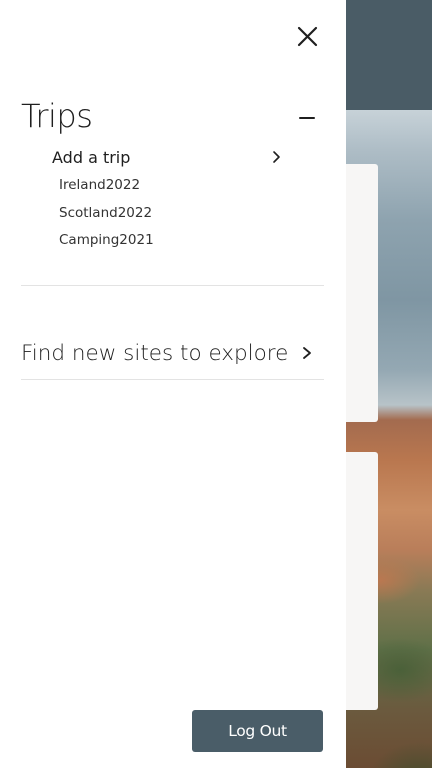 Image resolution: width=432 pixels, height=768 pixels. Describe the element at coordinates (172, 158) in the screenshot. I see `add-trip-link: Add a trip` at that location.